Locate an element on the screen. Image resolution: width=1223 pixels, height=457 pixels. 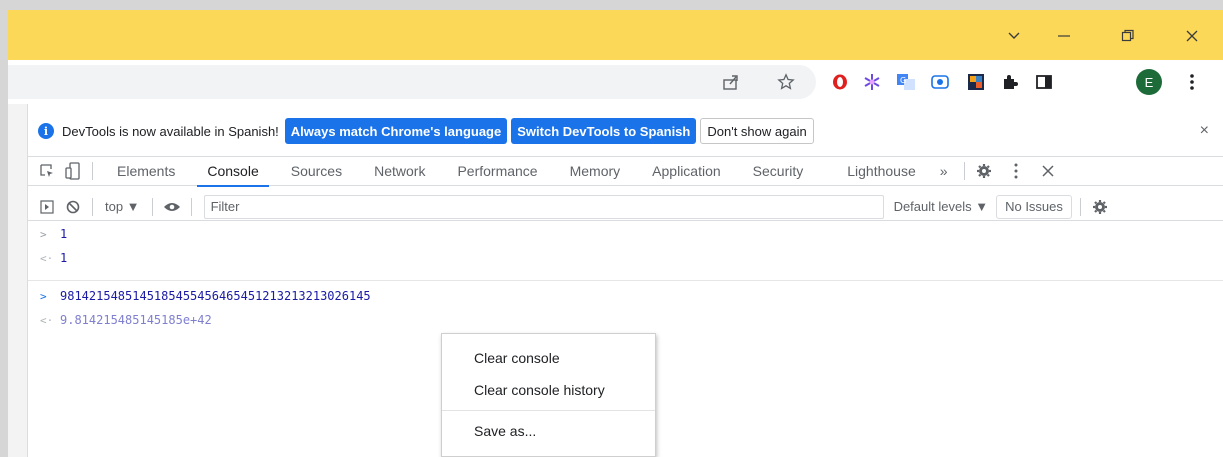
log-levels-dropdown: Default levels ▼ is located at coordinates (941, 206).